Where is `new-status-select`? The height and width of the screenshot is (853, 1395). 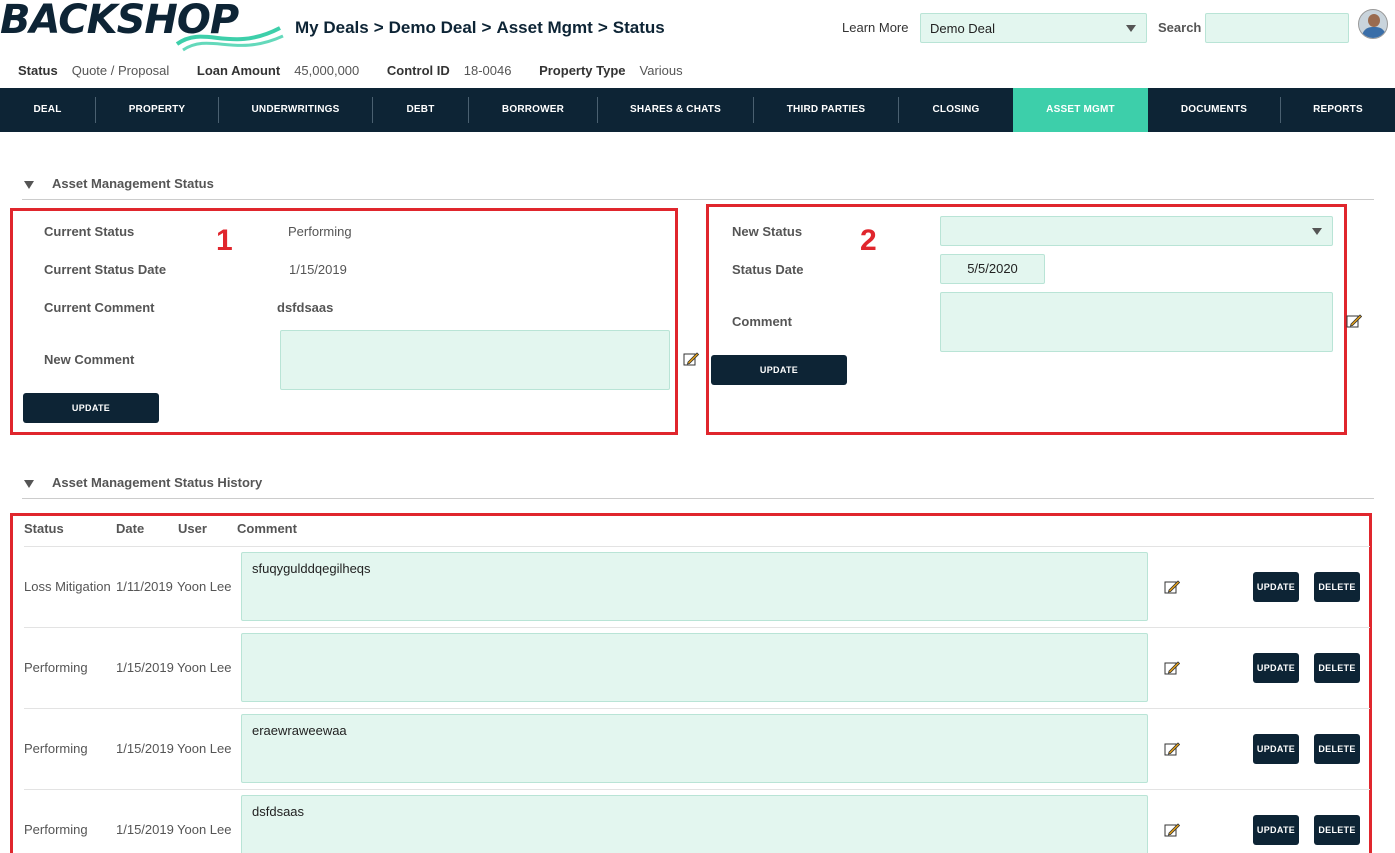
new-status-select is located at coordinates (1136, 231).